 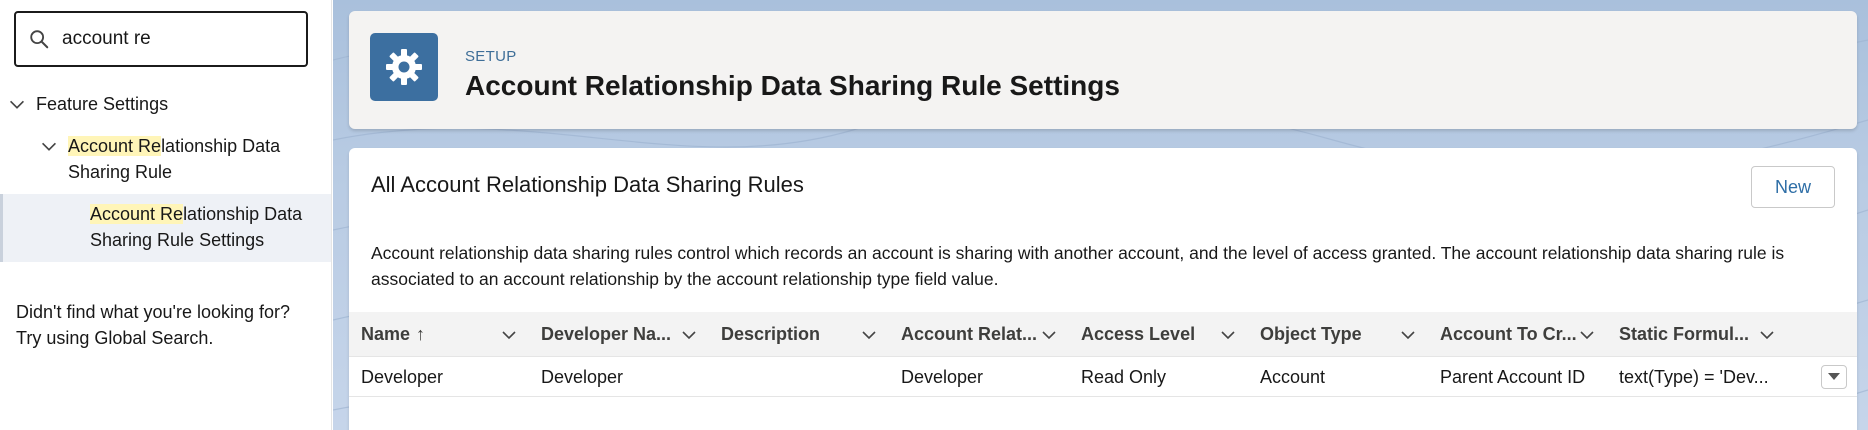 What do you see at coordinates (1138, 334) in the screenshot?
I see `column-label: Access Level` at bounding box center [1138, 334].